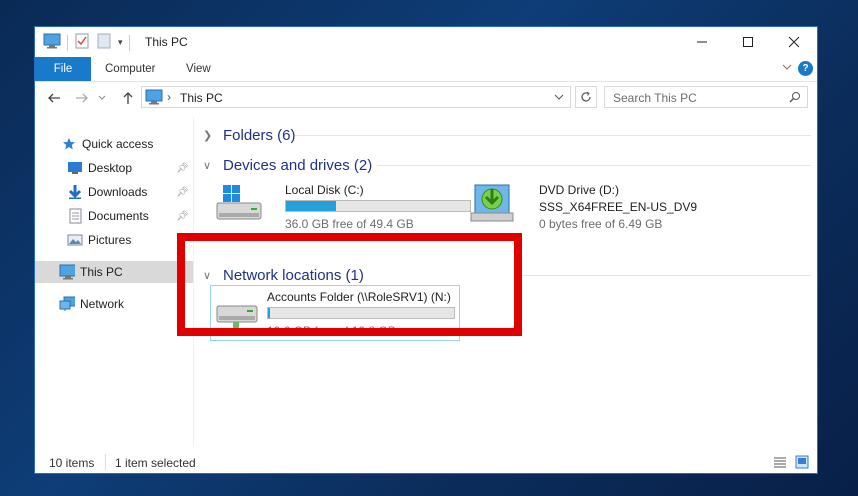 The height and width of the screenshot is (496, 858). Describe the element at coordinates (114, 304) in the screenshot. I see `sidebar-item-network: Network` at that location.